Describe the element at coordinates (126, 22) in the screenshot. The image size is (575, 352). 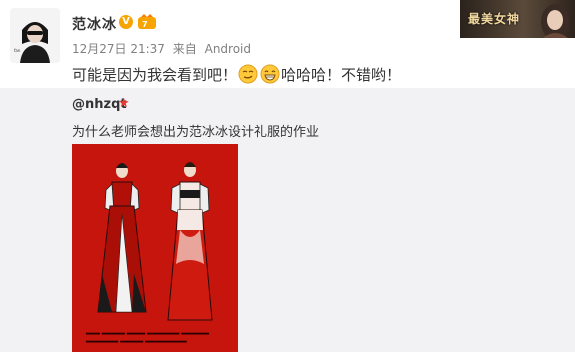
I see `verified-badge-icon: V` at that location.